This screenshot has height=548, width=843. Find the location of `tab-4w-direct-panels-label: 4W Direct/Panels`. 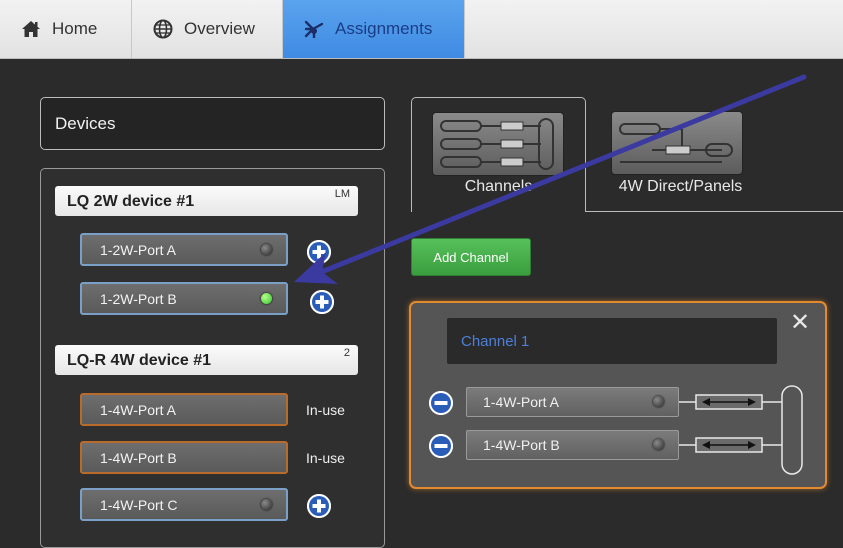

tab-4w-direct-panels-label: 4W Direct/Panels is located at coordinates (680, 186).